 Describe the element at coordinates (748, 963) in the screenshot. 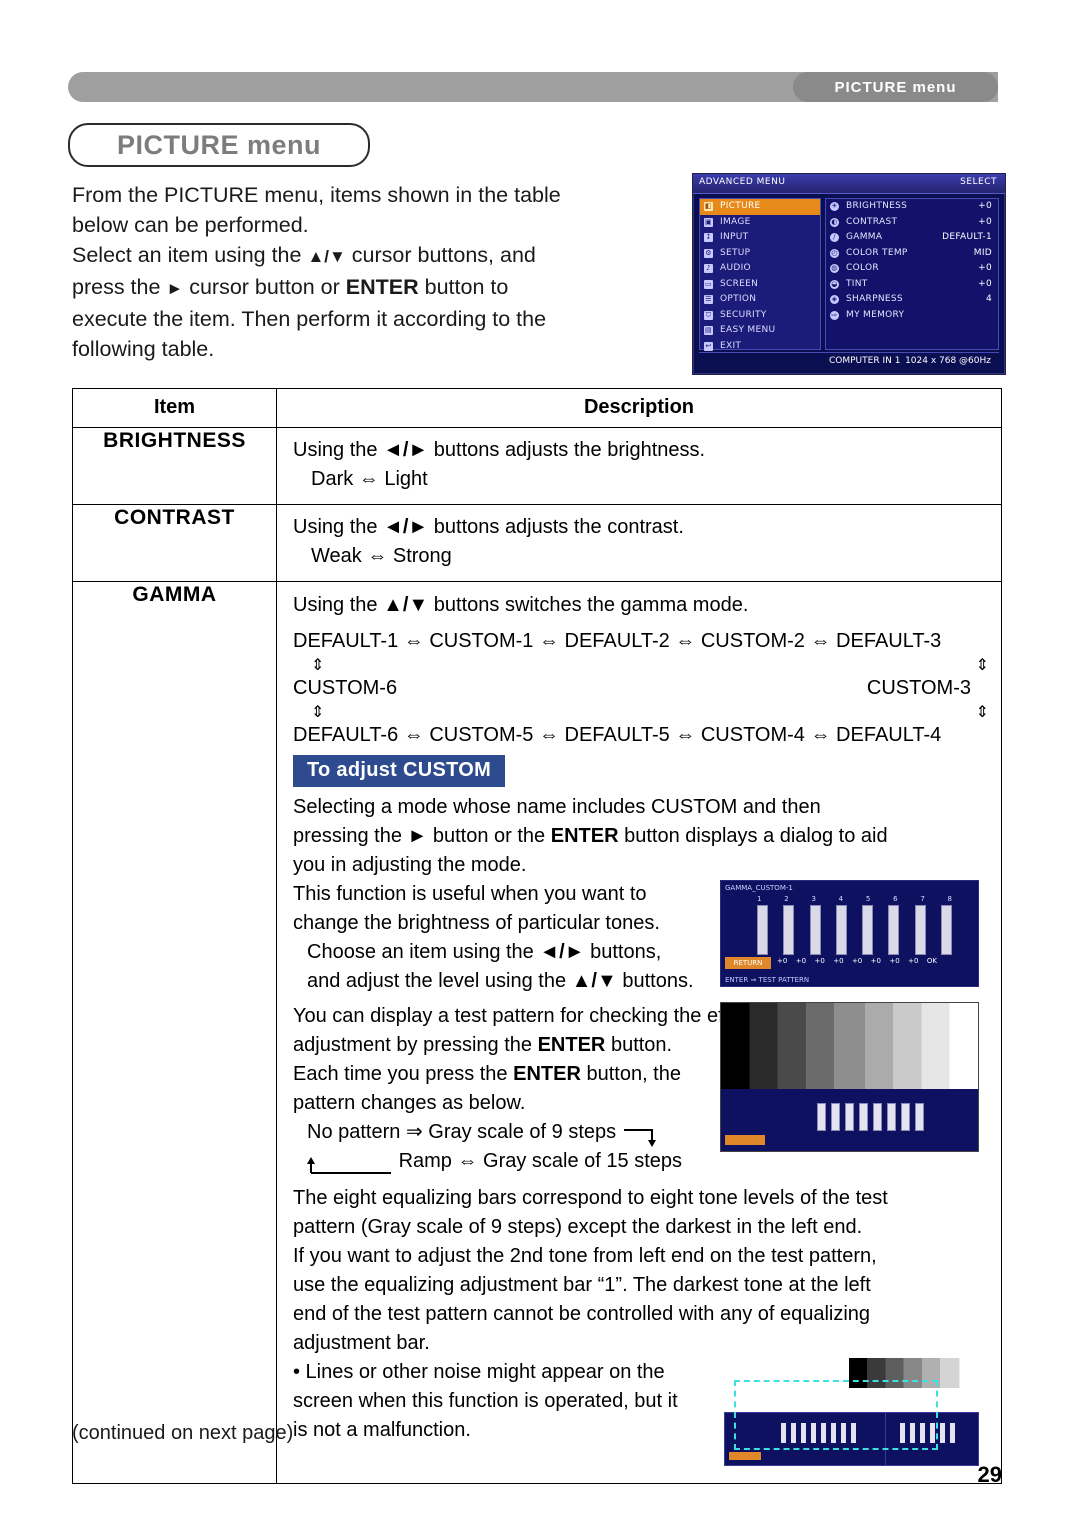

I see `dialog-return-button: RETURN` at that location.